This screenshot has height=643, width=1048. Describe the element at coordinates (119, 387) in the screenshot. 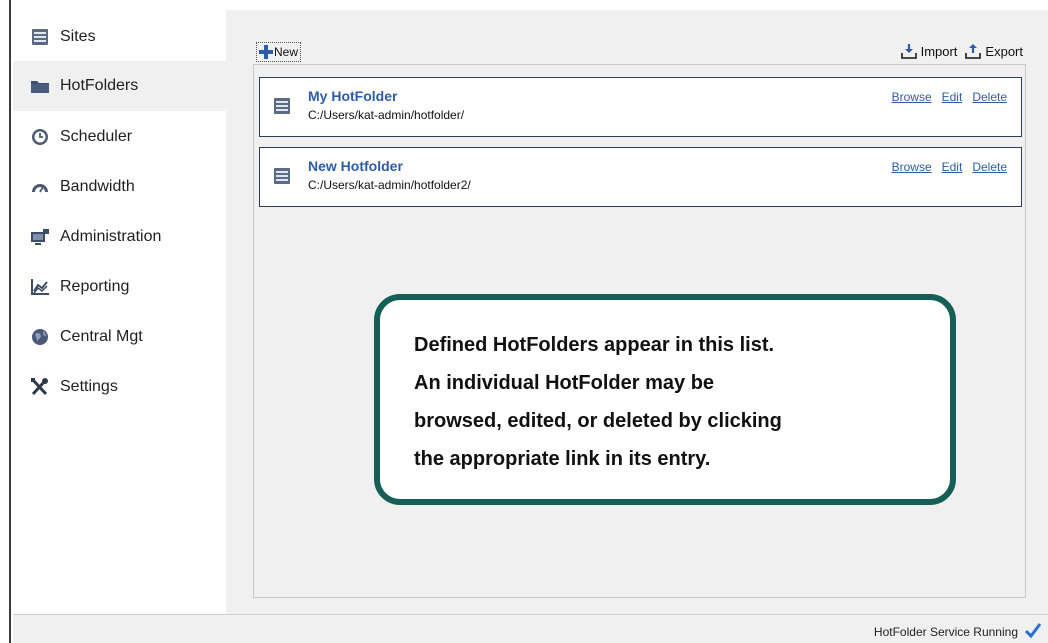

I see `sidebar-item-settings: Settings` at that location.